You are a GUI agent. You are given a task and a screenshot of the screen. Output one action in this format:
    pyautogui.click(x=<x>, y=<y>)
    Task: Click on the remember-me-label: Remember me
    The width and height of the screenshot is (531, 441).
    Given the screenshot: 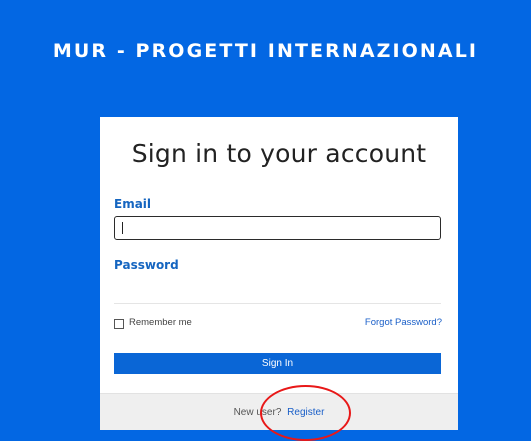 What is the action you would take?
    pyautogui.click(x=160, y=322)
    